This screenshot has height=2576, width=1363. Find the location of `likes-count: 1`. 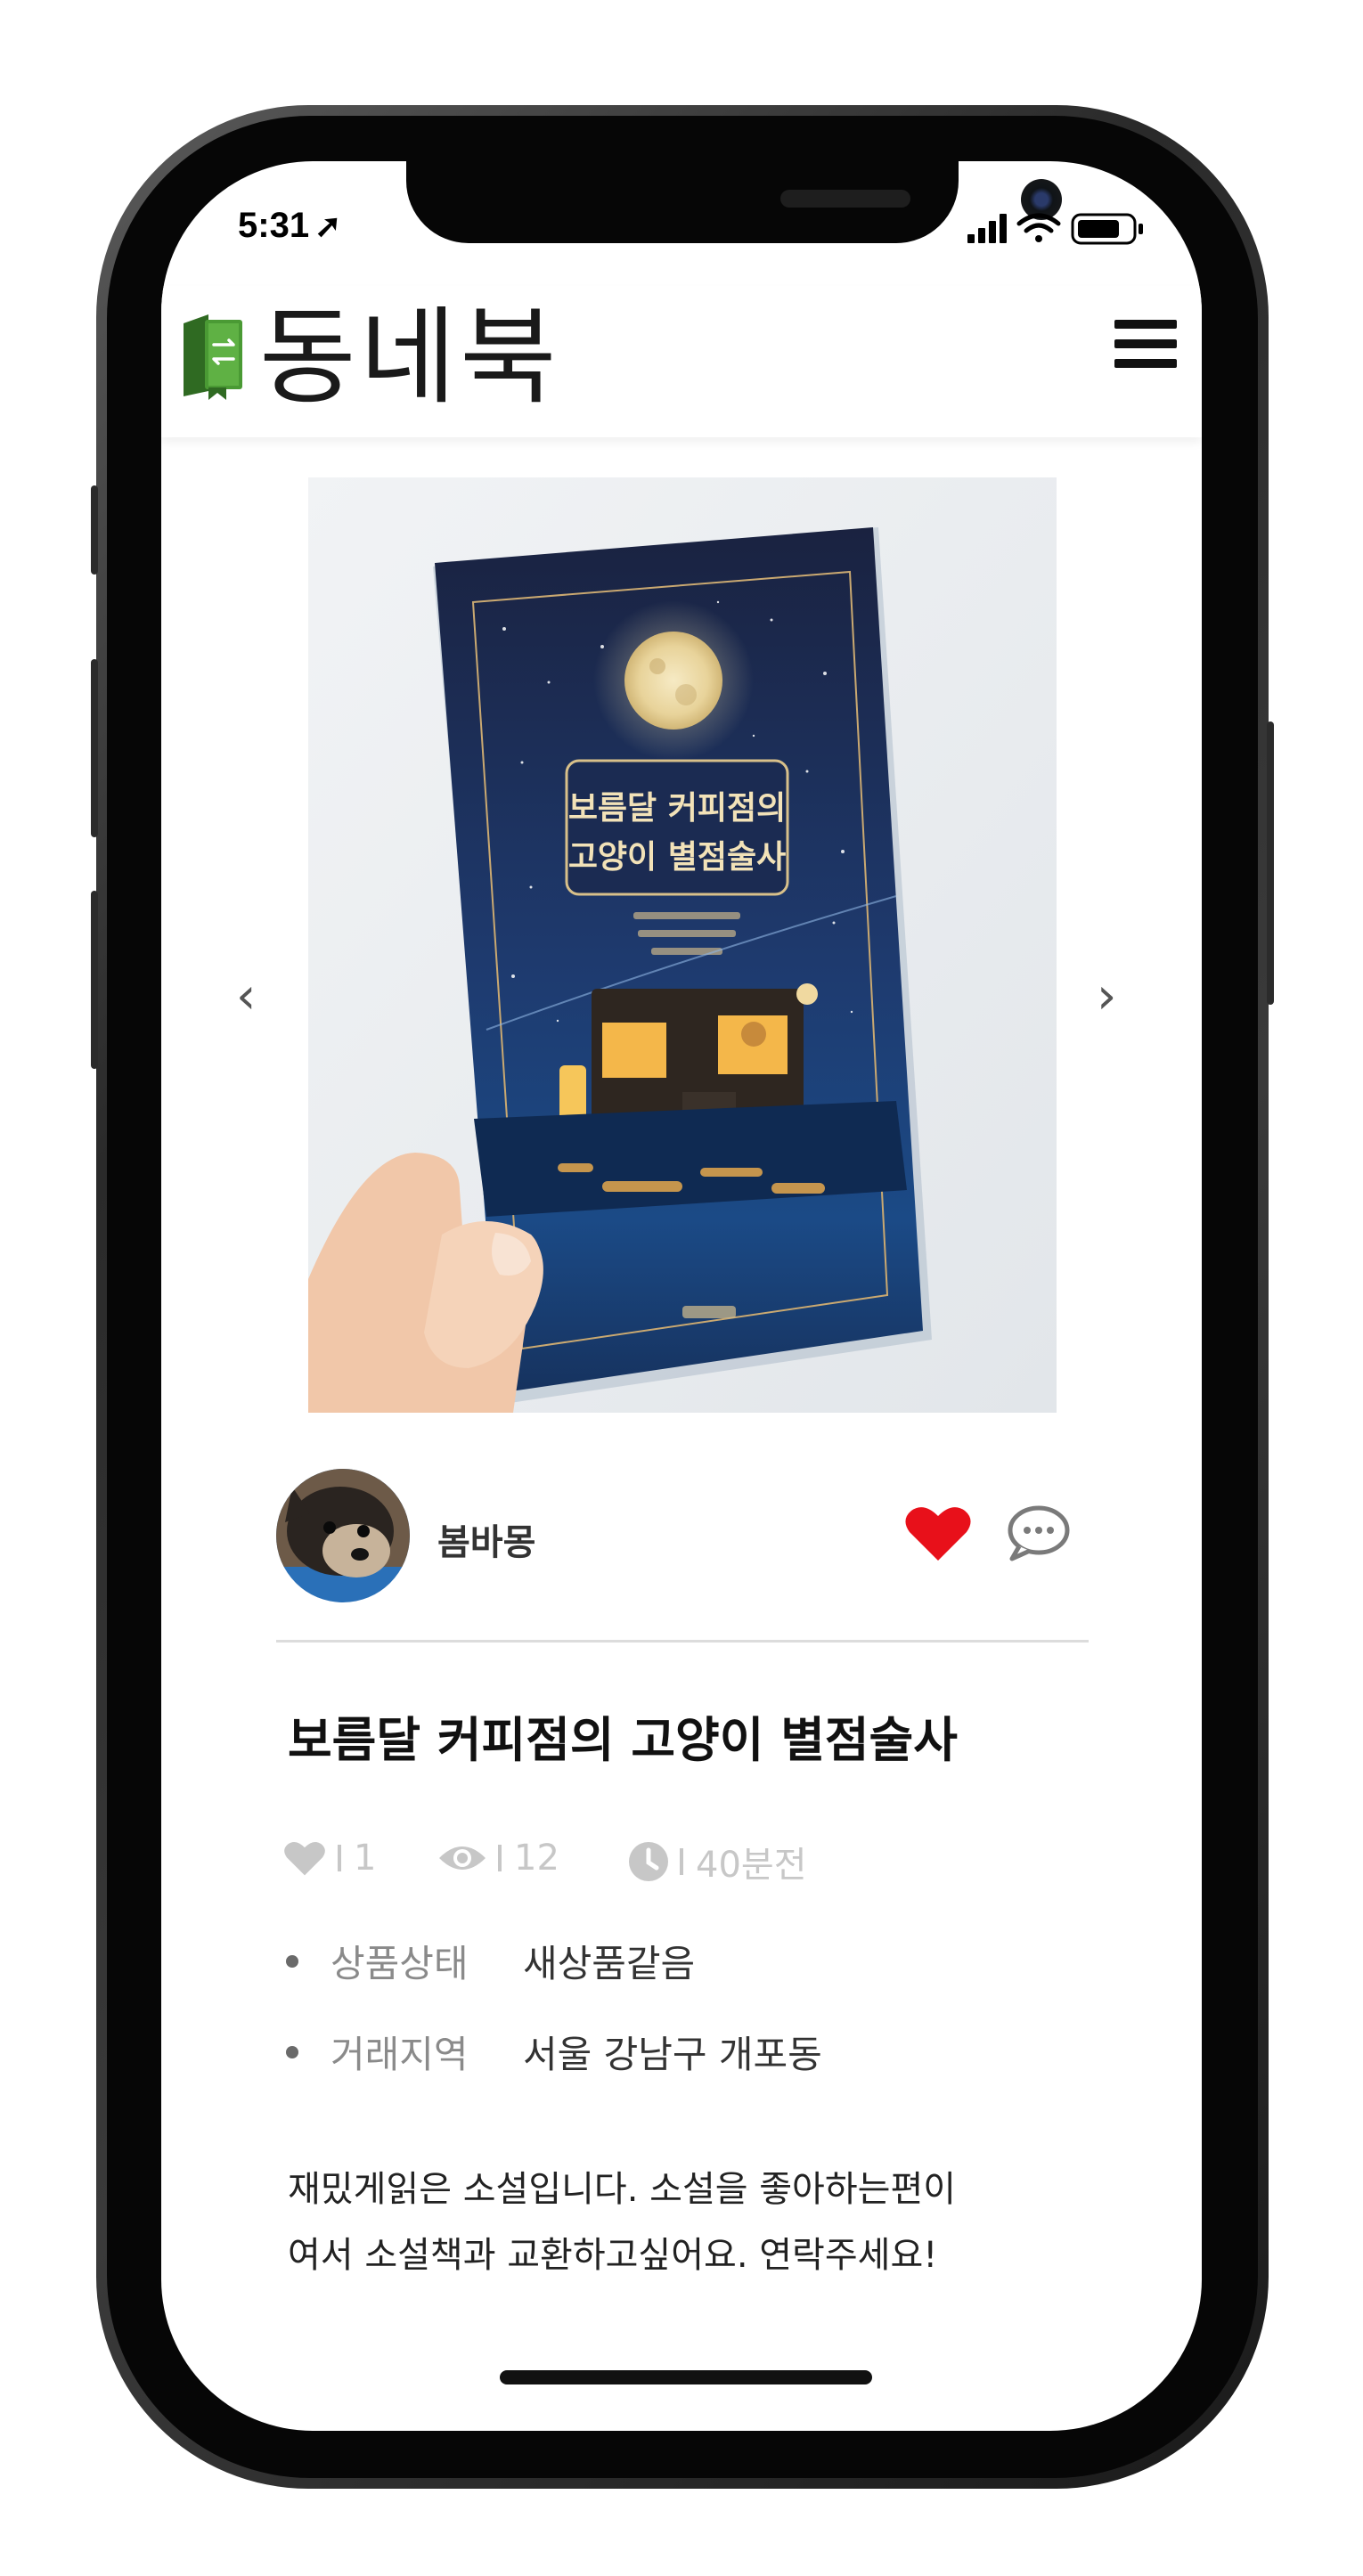

likes-count: 1 is located at coordinates (366, 1859).